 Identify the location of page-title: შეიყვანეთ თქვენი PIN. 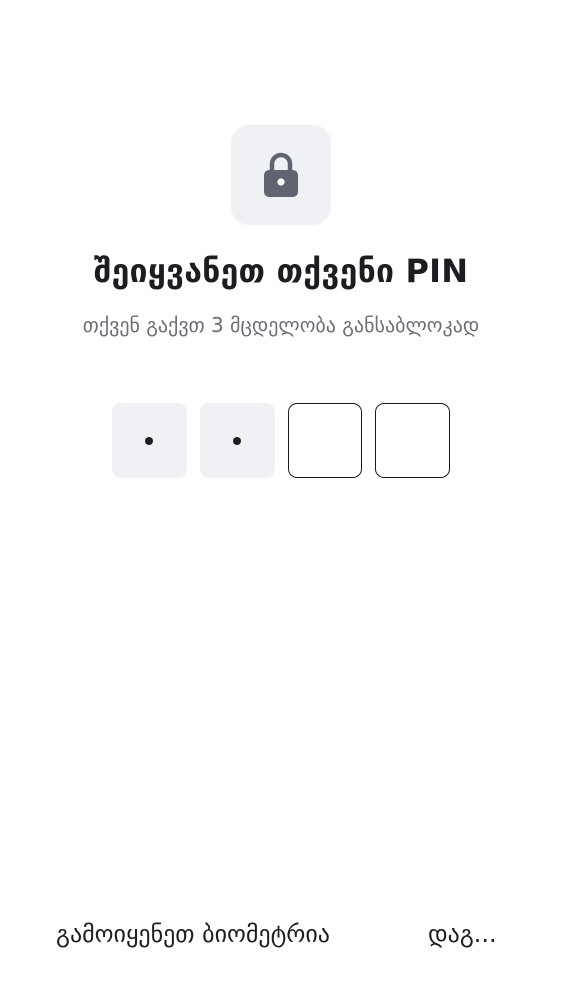
(281, 271).